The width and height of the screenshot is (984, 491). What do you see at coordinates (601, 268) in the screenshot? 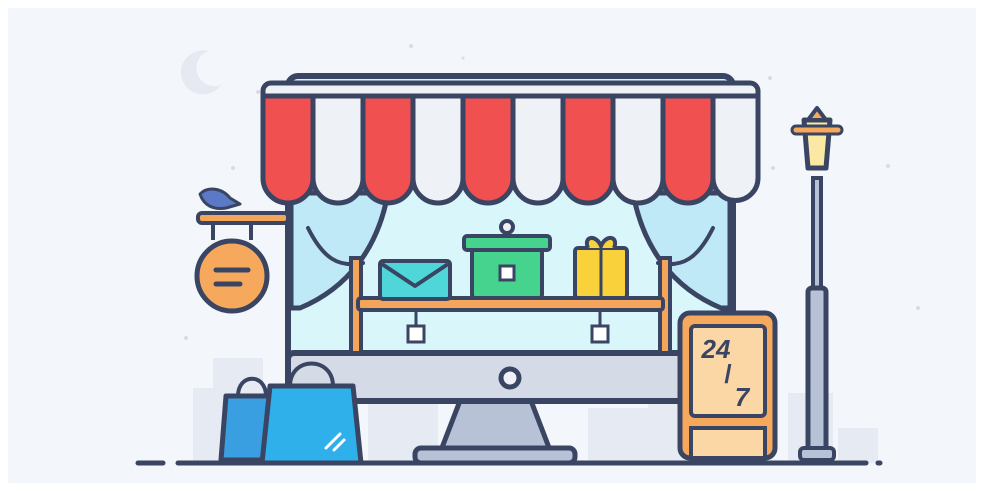
I see `gift-box-product` at bounding box center [601, 268].